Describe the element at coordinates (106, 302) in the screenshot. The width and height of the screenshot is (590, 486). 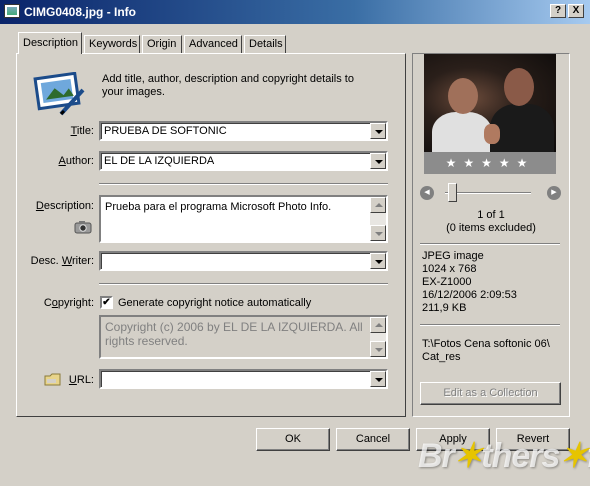
I see `copyright-checkbox: ✔` at that location.